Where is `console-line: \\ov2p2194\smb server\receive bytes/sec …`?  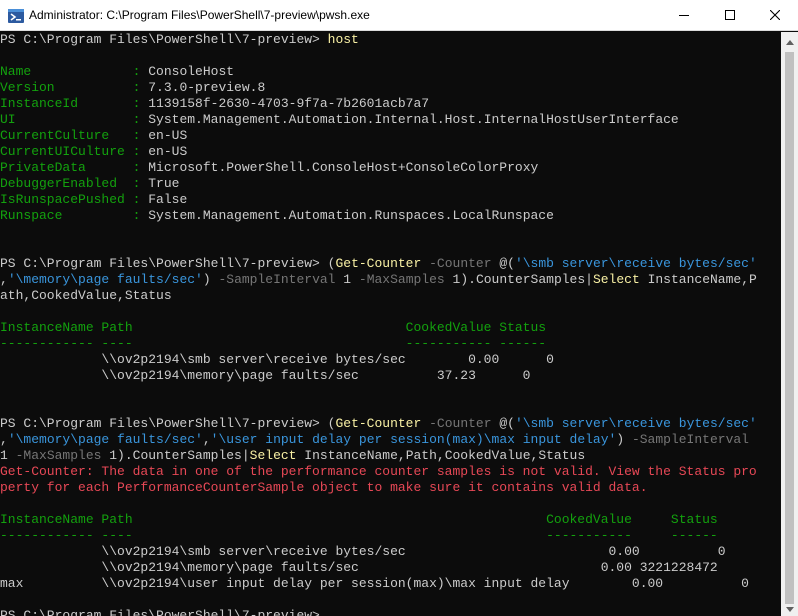 console-line: \\ov2p2194\smb server\receive bytes/sec … is located at coordinates (390, 552).